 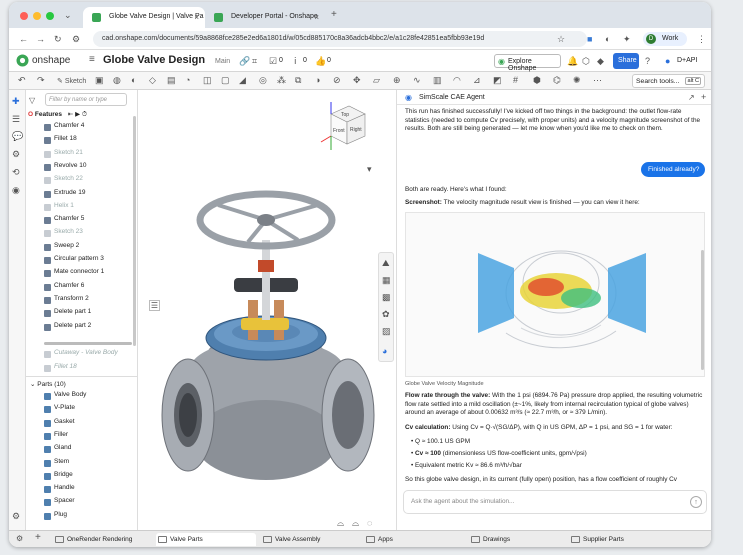 What do you see at coordinates (50, 490) in the screenshot?
I see `part-item: Handle` at bounding box center [50, 490].